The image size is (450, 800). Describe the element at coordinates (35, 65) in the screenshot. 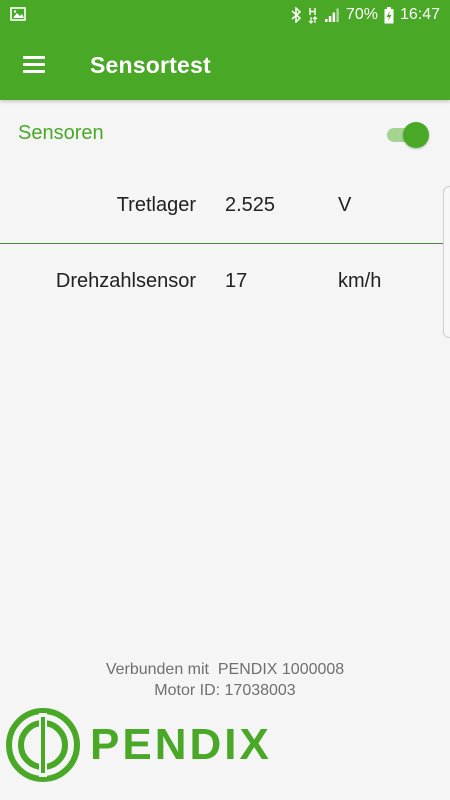

I see `hamburger-menu-icon` at that location.